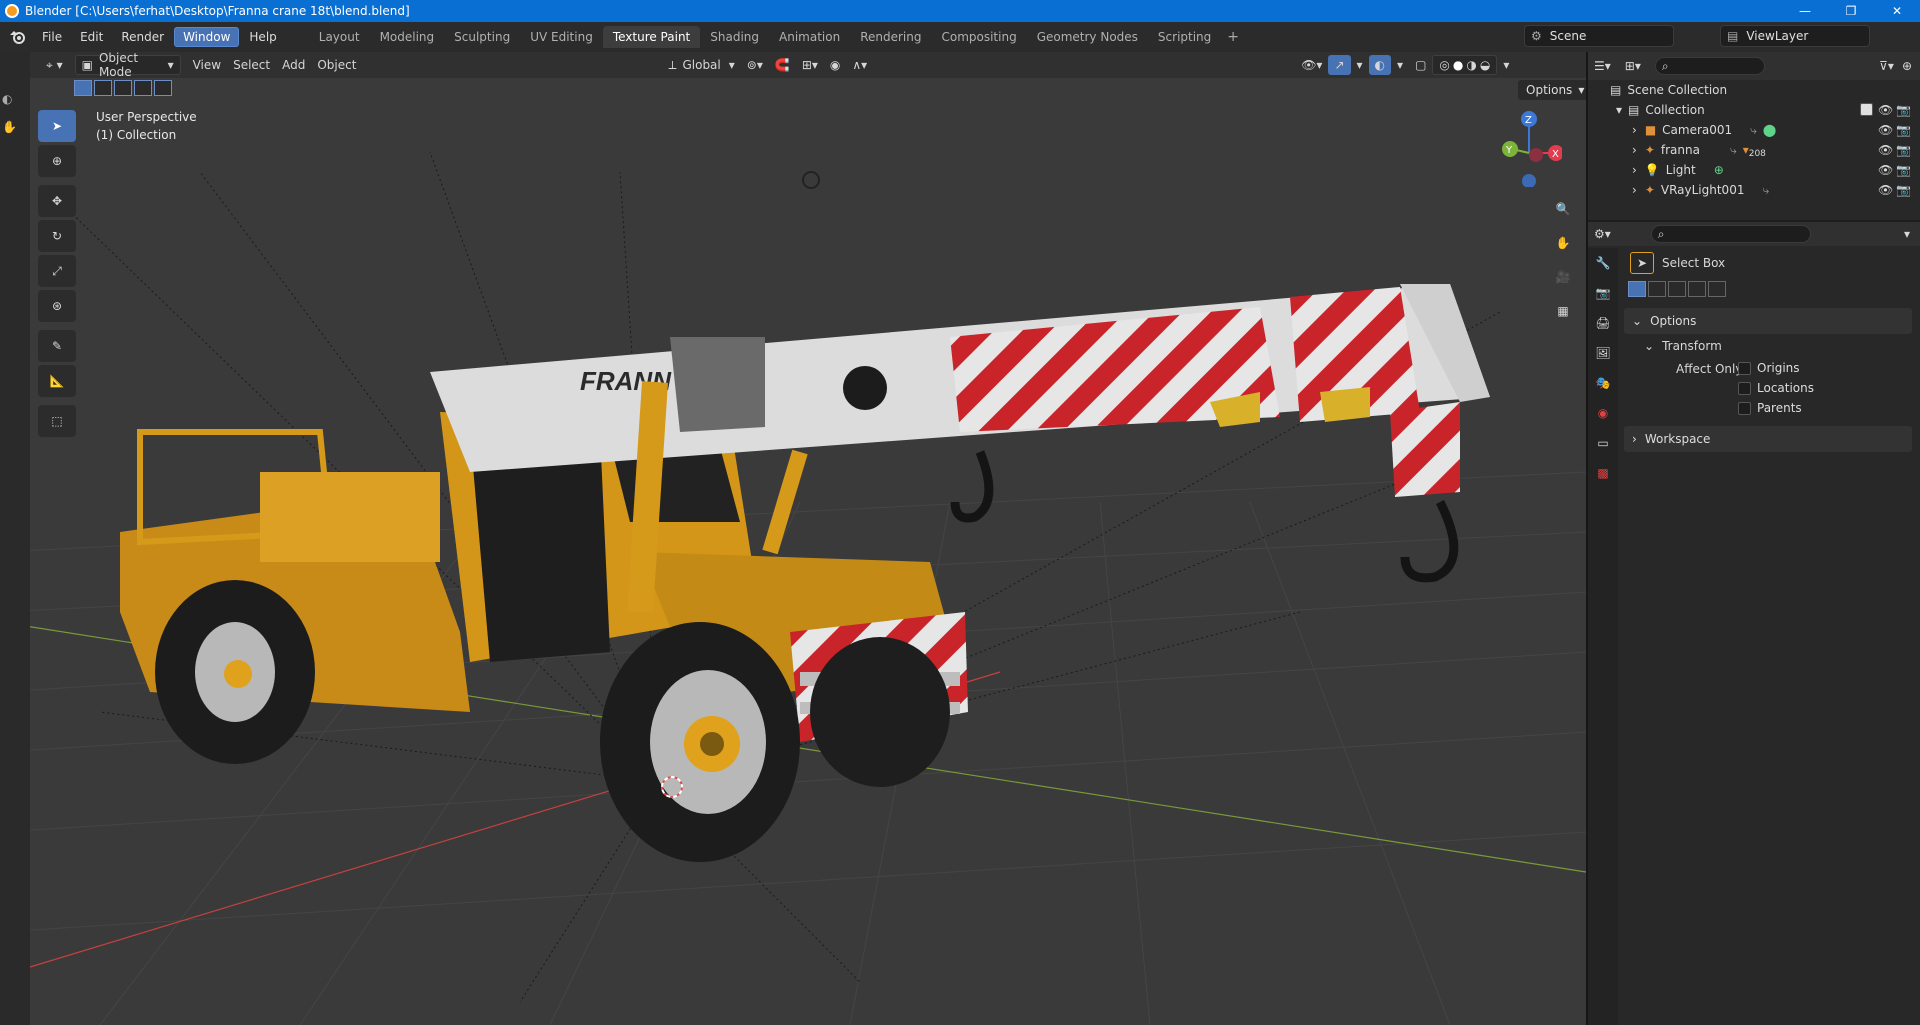 This screenshot has height=1025, width=1920. I want to click on snap-button: 🧲, so click(782, 65).